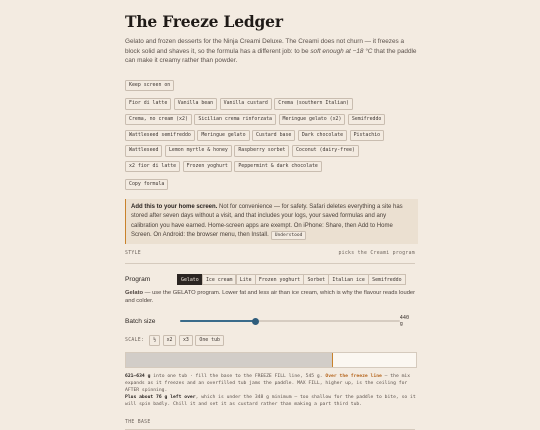 This screenshot has height=430, width=540. I want to click on recipe-chip: Raspberry sorbet, so click(262, 151).